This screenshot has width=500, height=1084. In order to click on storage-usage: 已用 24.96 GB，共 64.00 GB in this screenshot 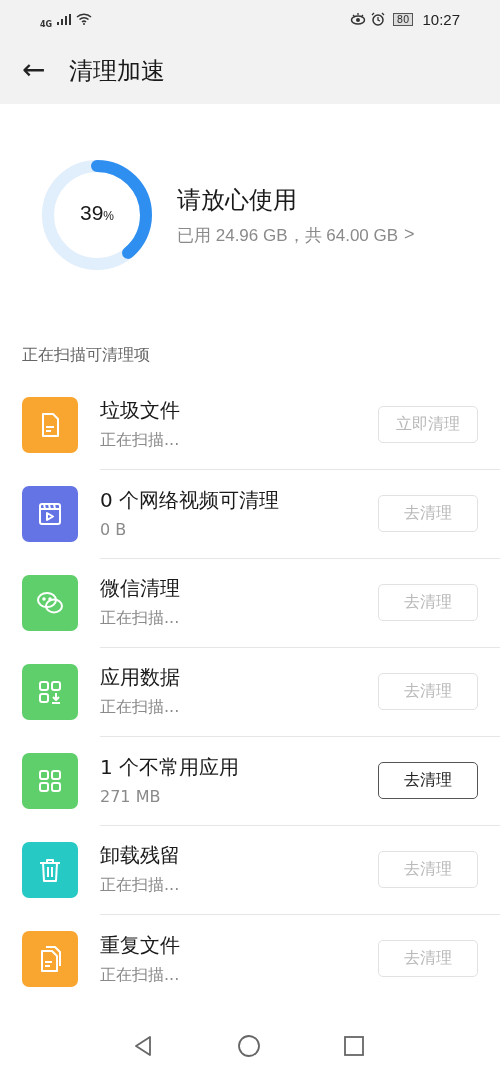, I will do `click(288, 235)`.